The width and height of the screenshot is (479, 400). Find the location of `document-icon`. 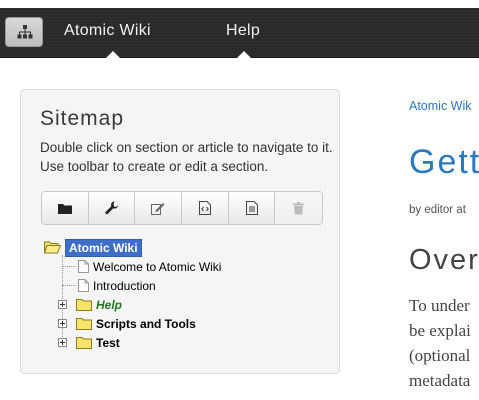

document-icon is located at coordinates (251, 208).